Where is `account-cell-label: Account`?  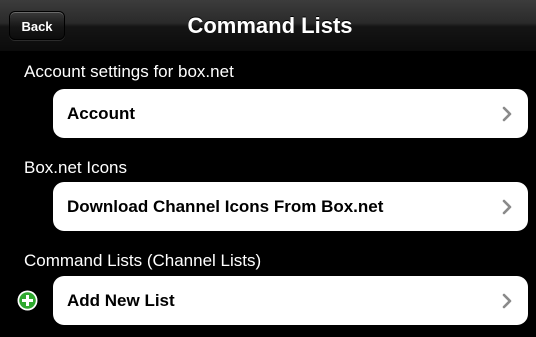 account-cell-label: Account is located at coordinates (101, 113).